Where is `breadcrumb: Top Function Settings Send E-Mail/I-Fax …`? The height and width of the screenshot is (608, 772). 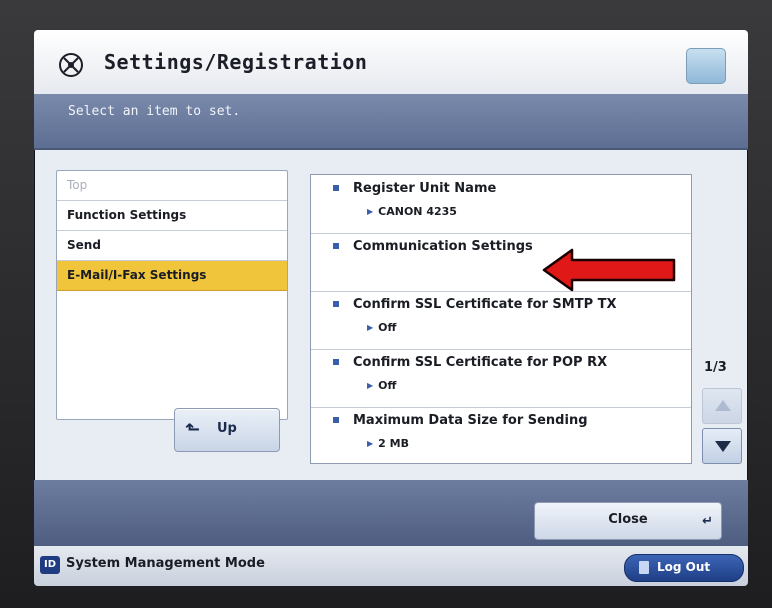
breadcrumb: Top Function Settings Send E-Mail/I-Fax … is located at coordinates (172, 295).